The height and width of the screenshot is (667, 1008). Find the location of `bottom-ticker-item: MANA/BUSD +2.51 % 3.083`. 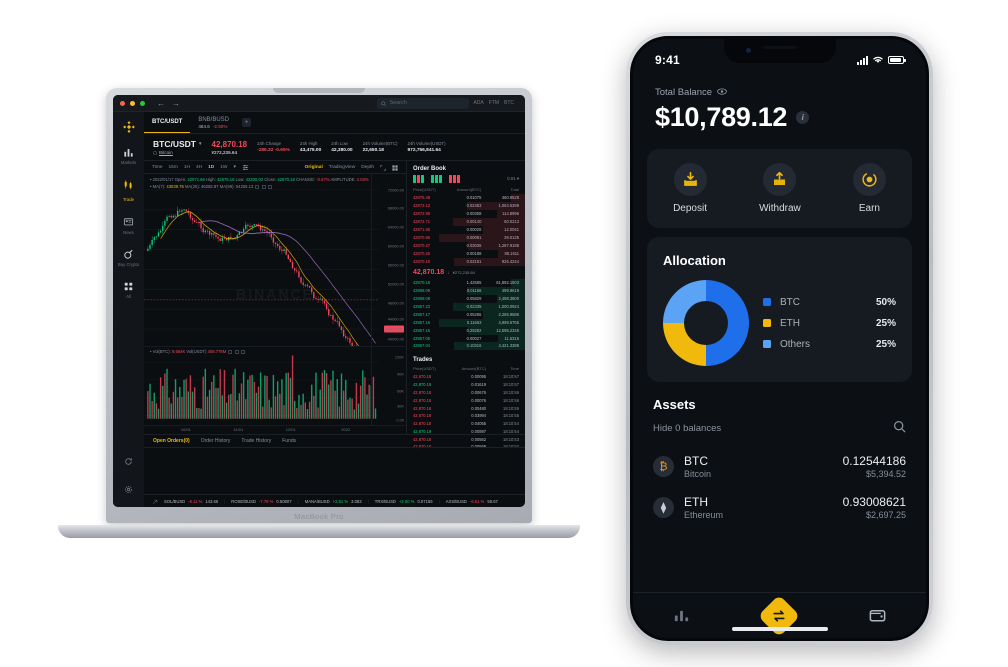

bottom-ticker-item: MANA/BUSD +2.51 % 3.083 is located at coordinates (333, 501).